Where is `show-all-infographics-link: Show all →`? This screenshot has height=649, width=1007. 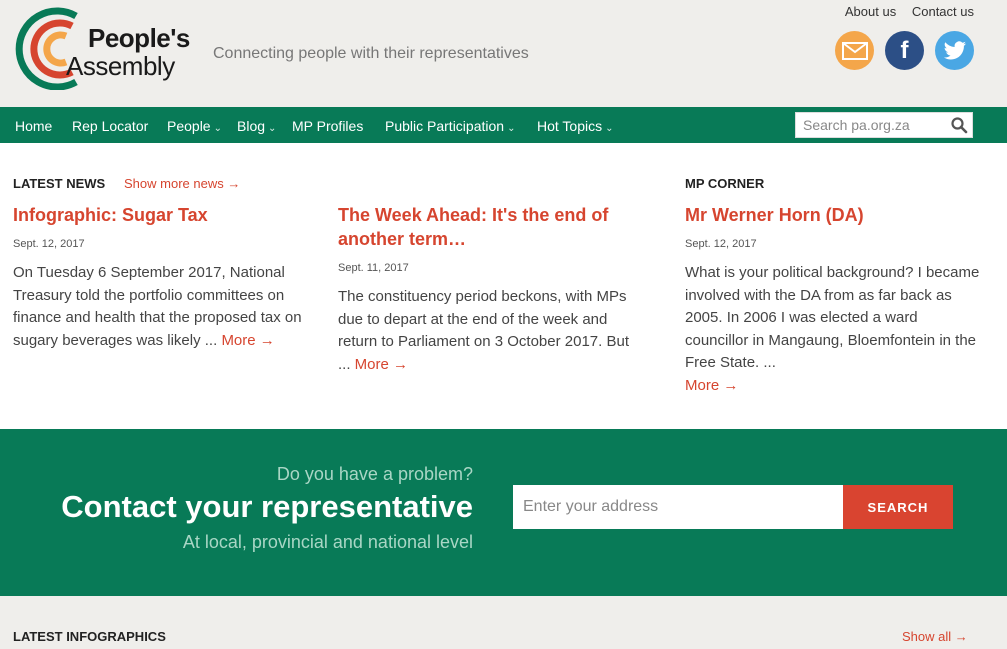 show-all-infographics-link: Show all → is located at coordinates (935, 636).